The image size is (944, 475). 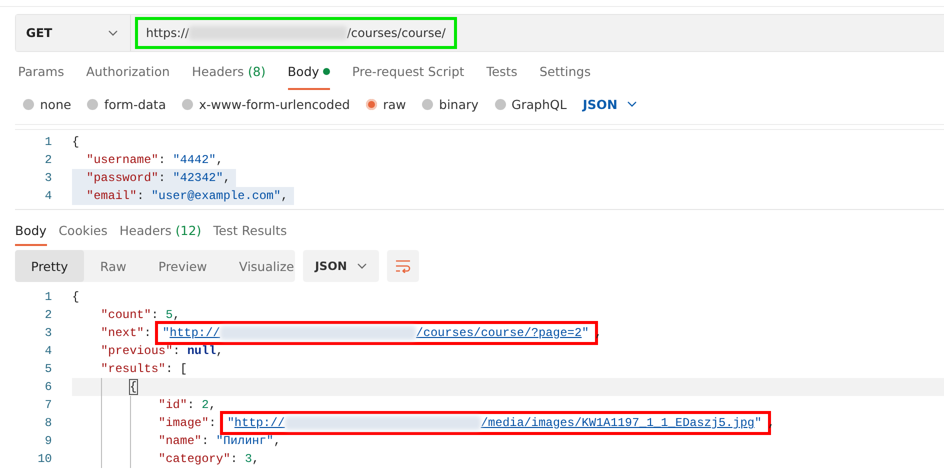 What do you see at coordinates (48, 387) in the screenshot?
I see `line-number: 6` at bounding box center [48, 387].